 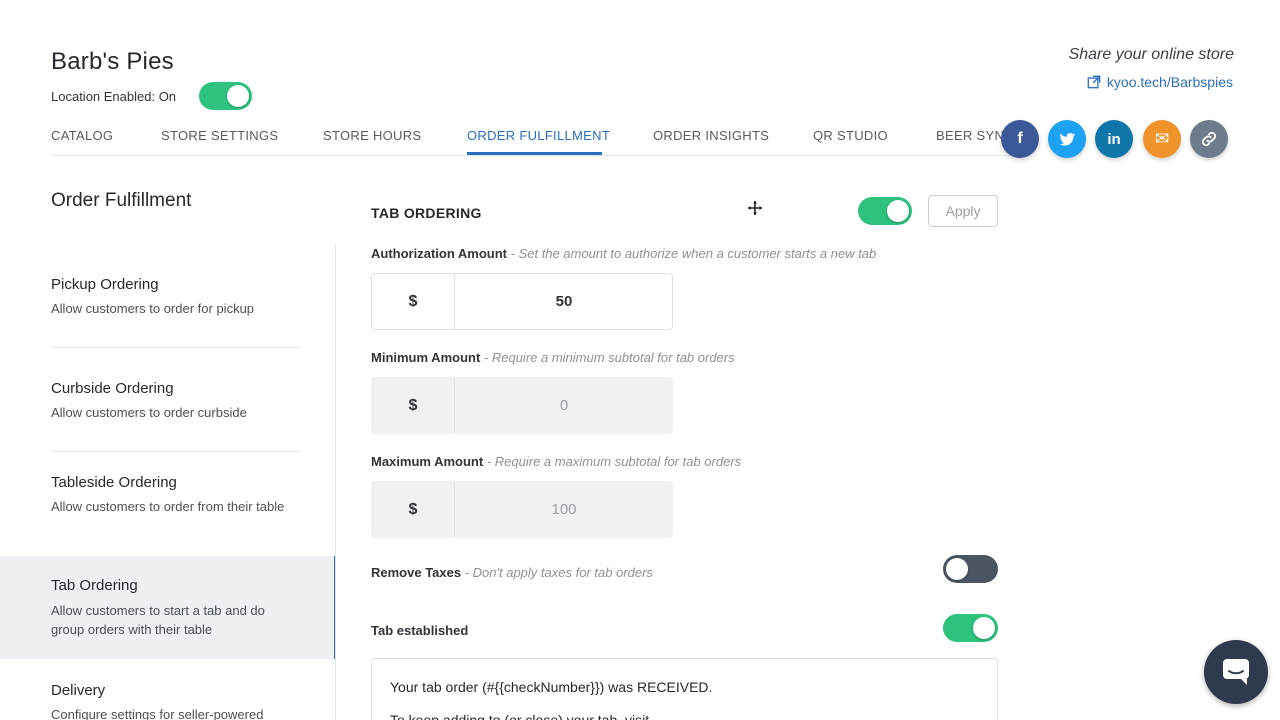 What do you see at coordinates (416, 572) in the screenshot?
I see `field-label-text: Remove Taxes` at bounding box center [416, 572].